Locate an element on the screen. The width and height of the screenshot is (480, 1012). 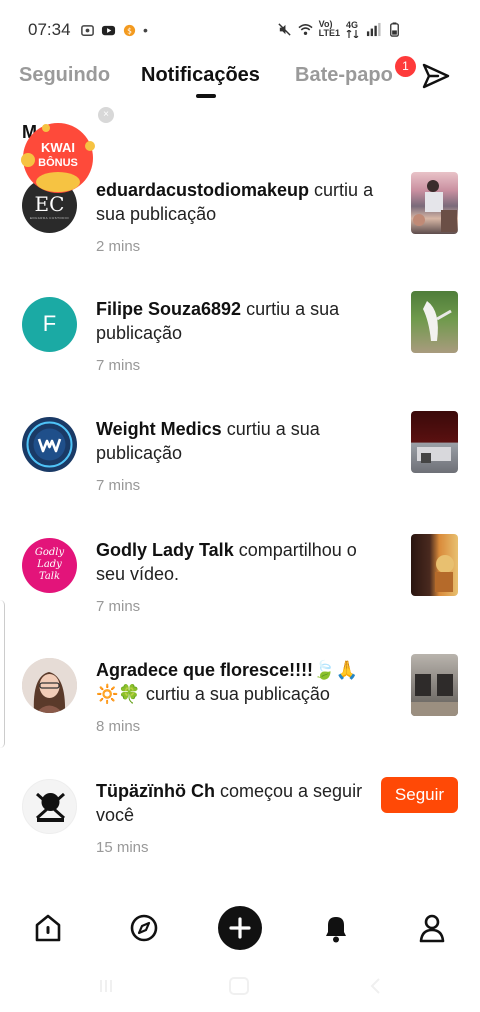
signal-icon is located at coordinates (373, 29).